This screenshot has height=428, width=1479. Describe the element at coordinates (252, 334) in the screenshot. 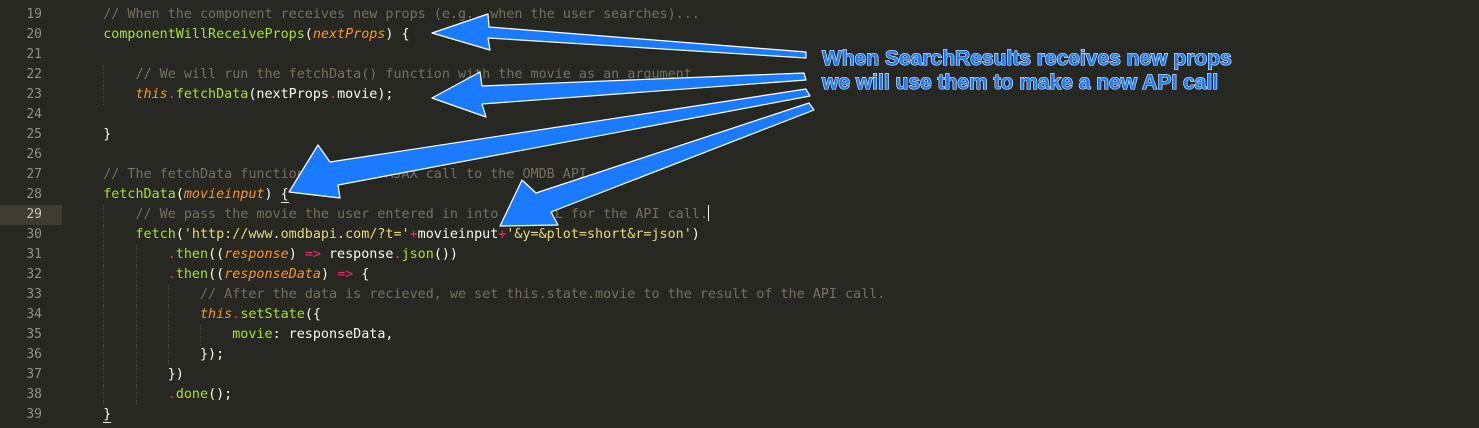

I see `code-token: movie` at that location.